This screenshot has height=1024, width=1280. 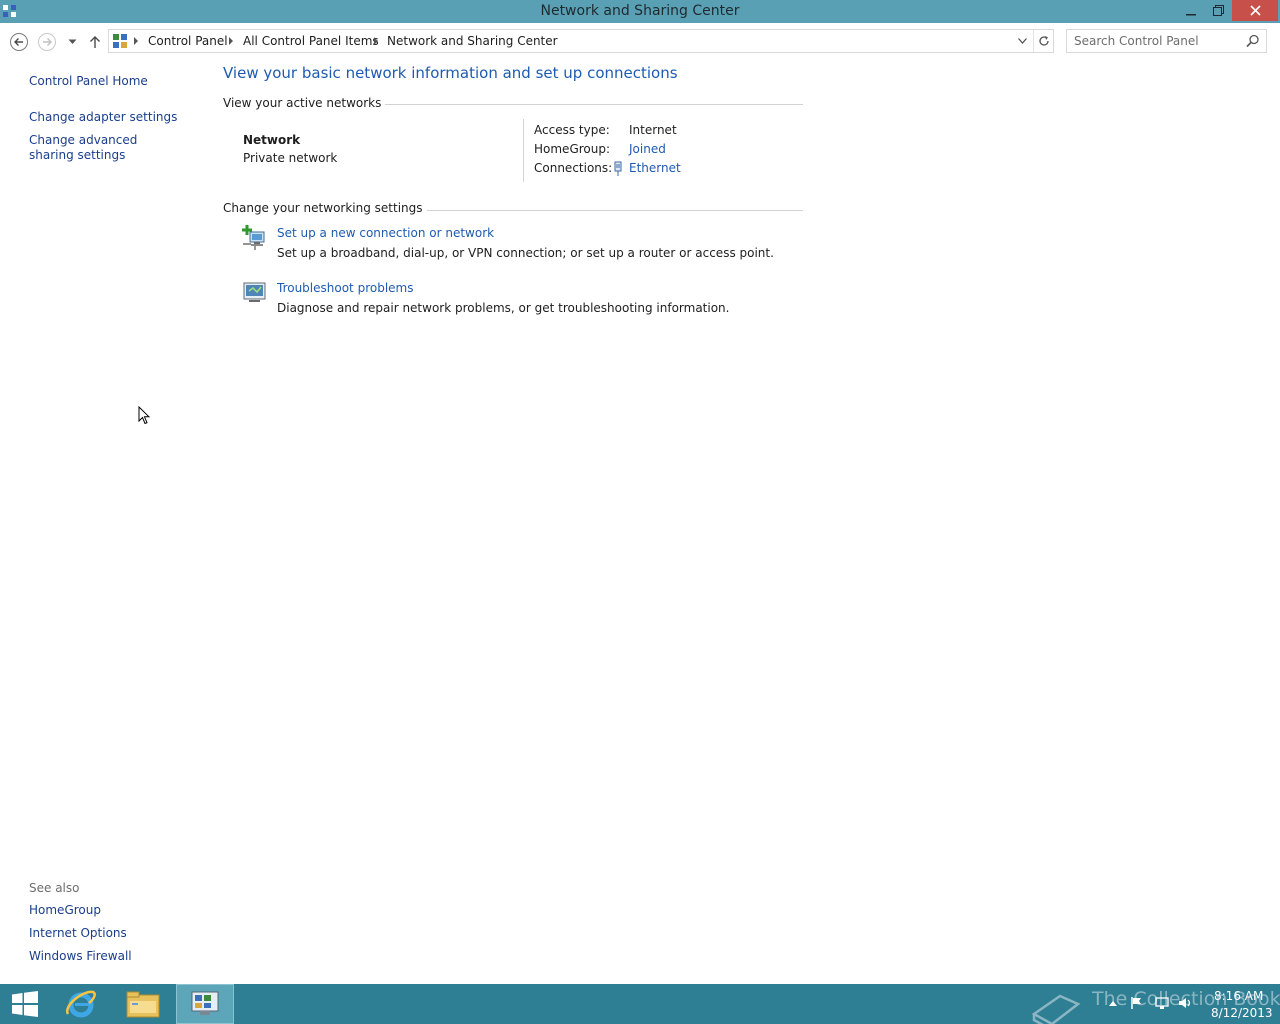 I want to click on homegroup-label: HomeGroup:, so click(x=572, y=149).